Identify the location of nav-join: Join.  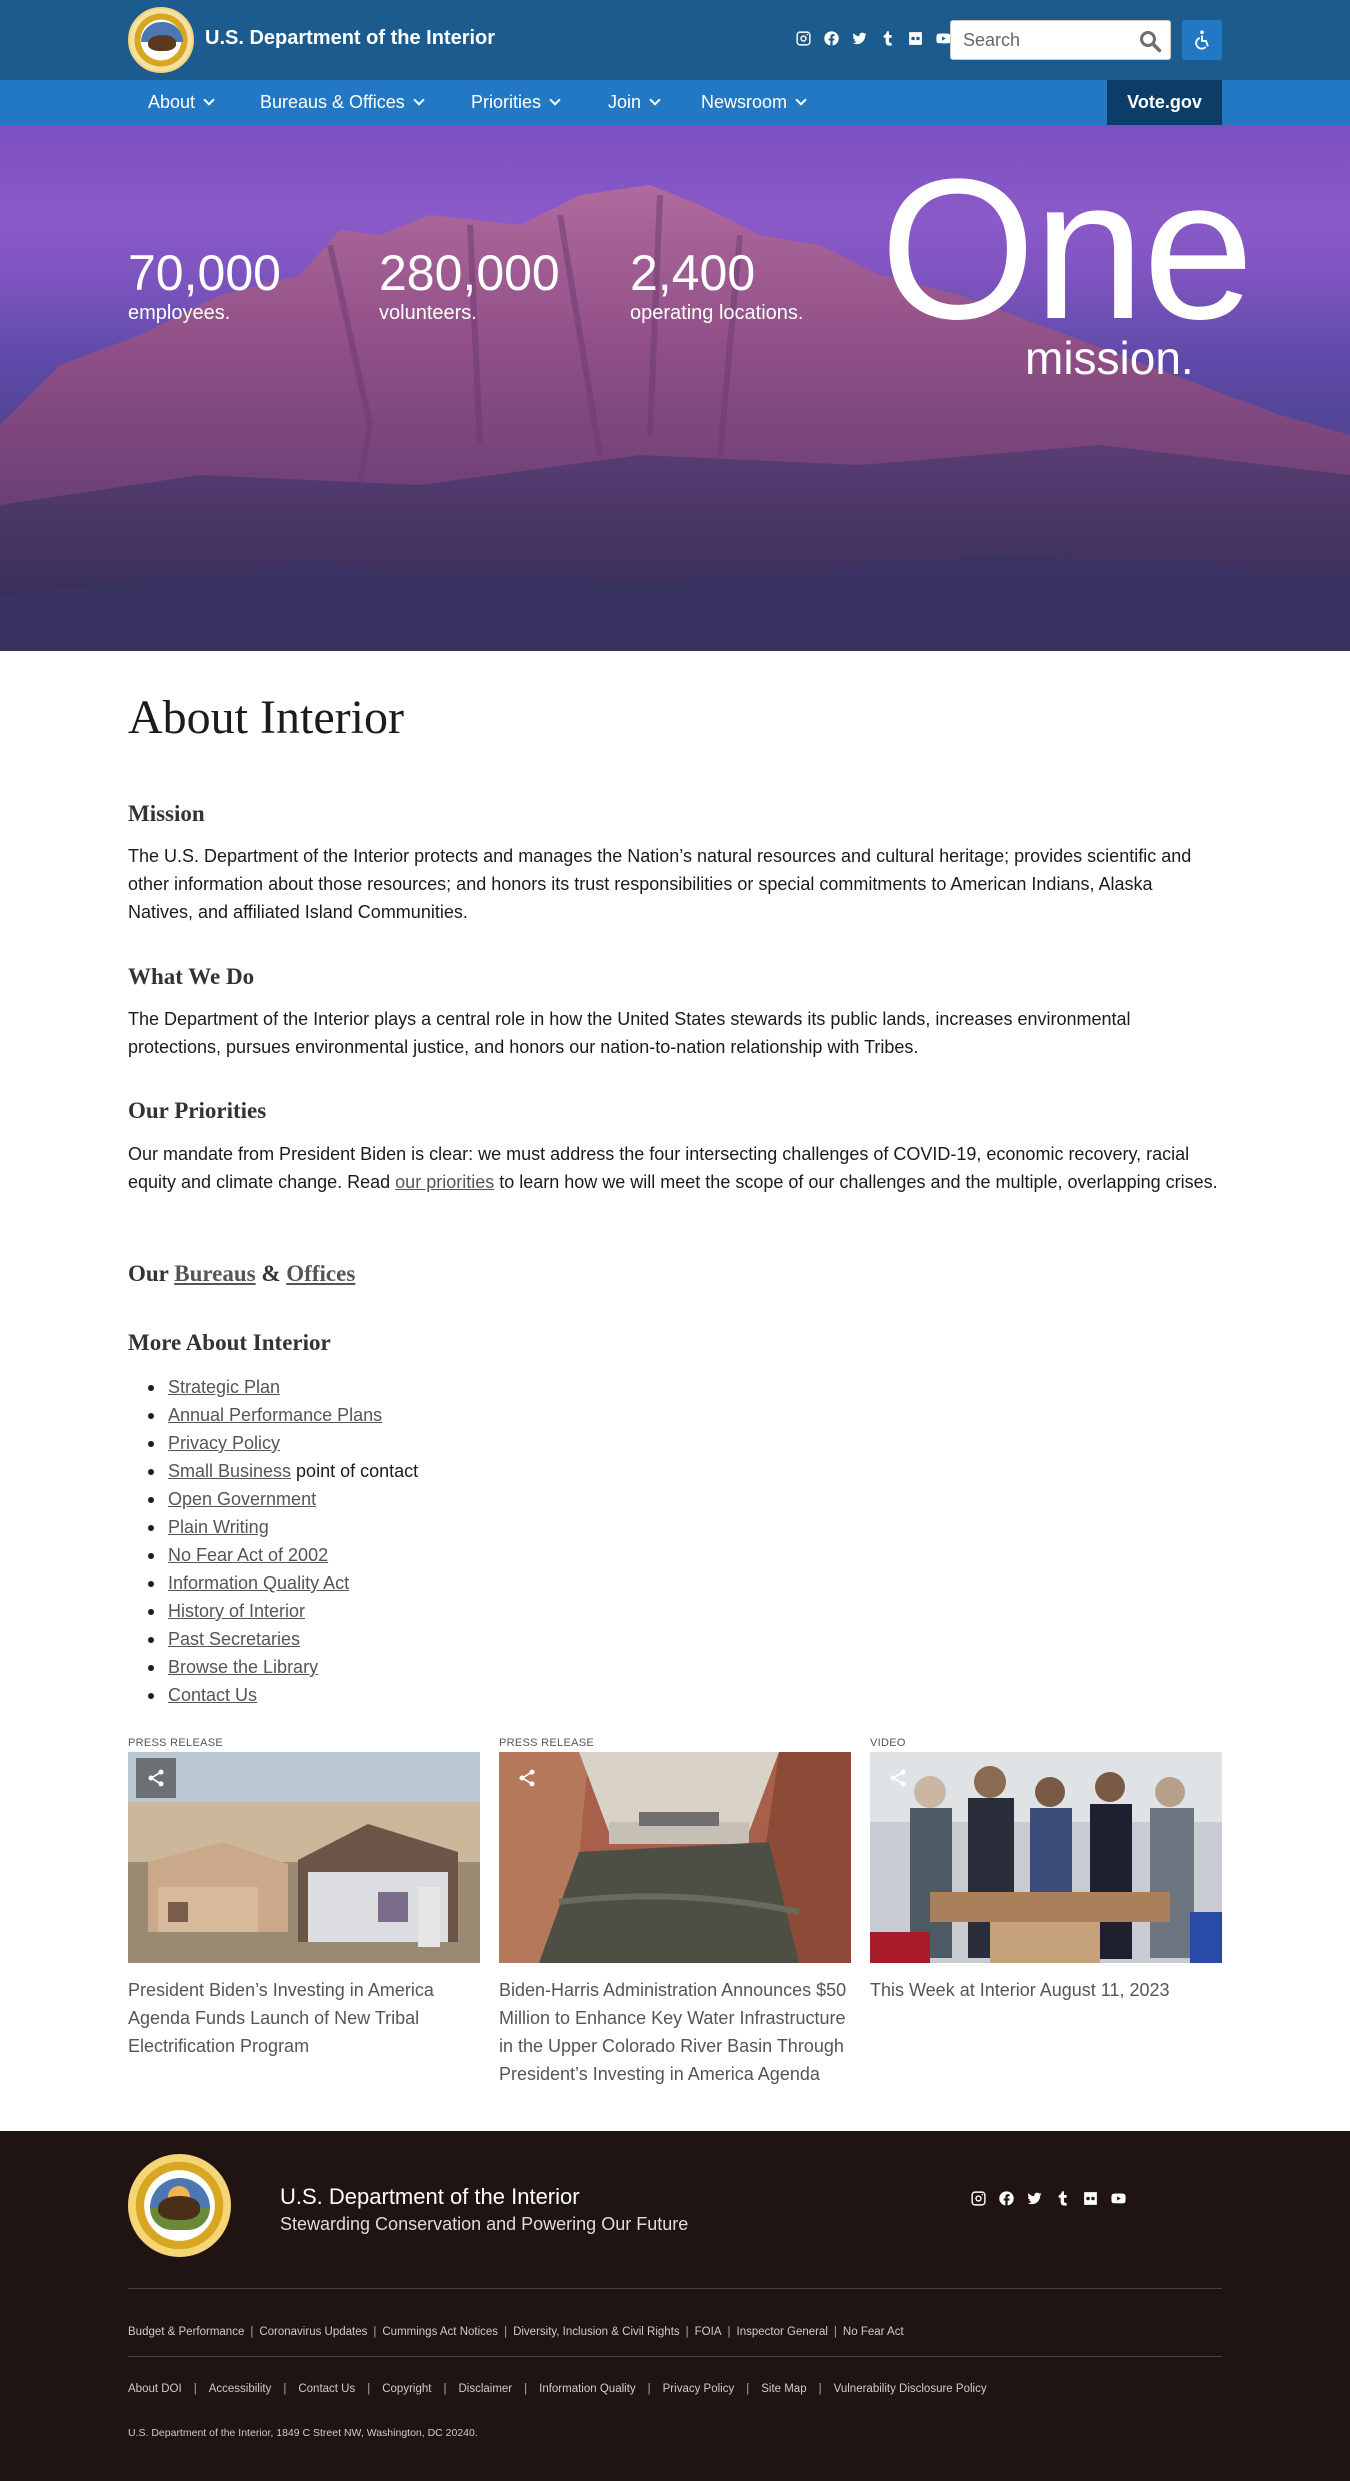
(634, 102).